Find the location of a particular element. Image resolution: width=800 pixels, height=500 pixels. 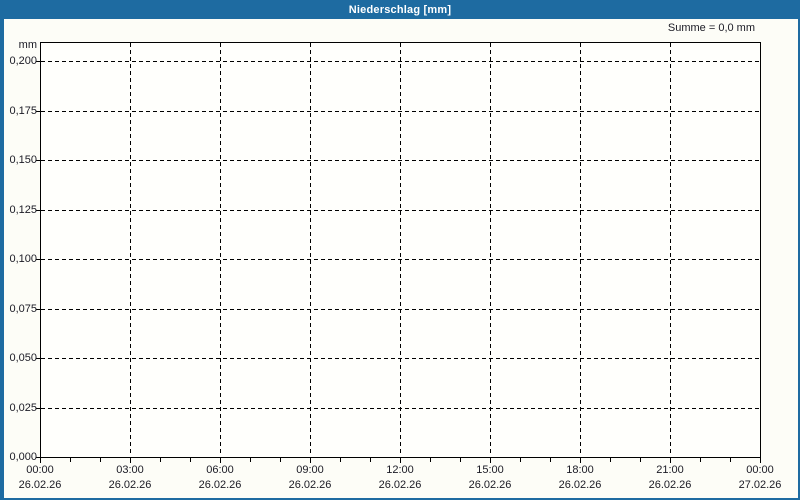

x-time-label: 21:00 is located at coordinates (670, 470).